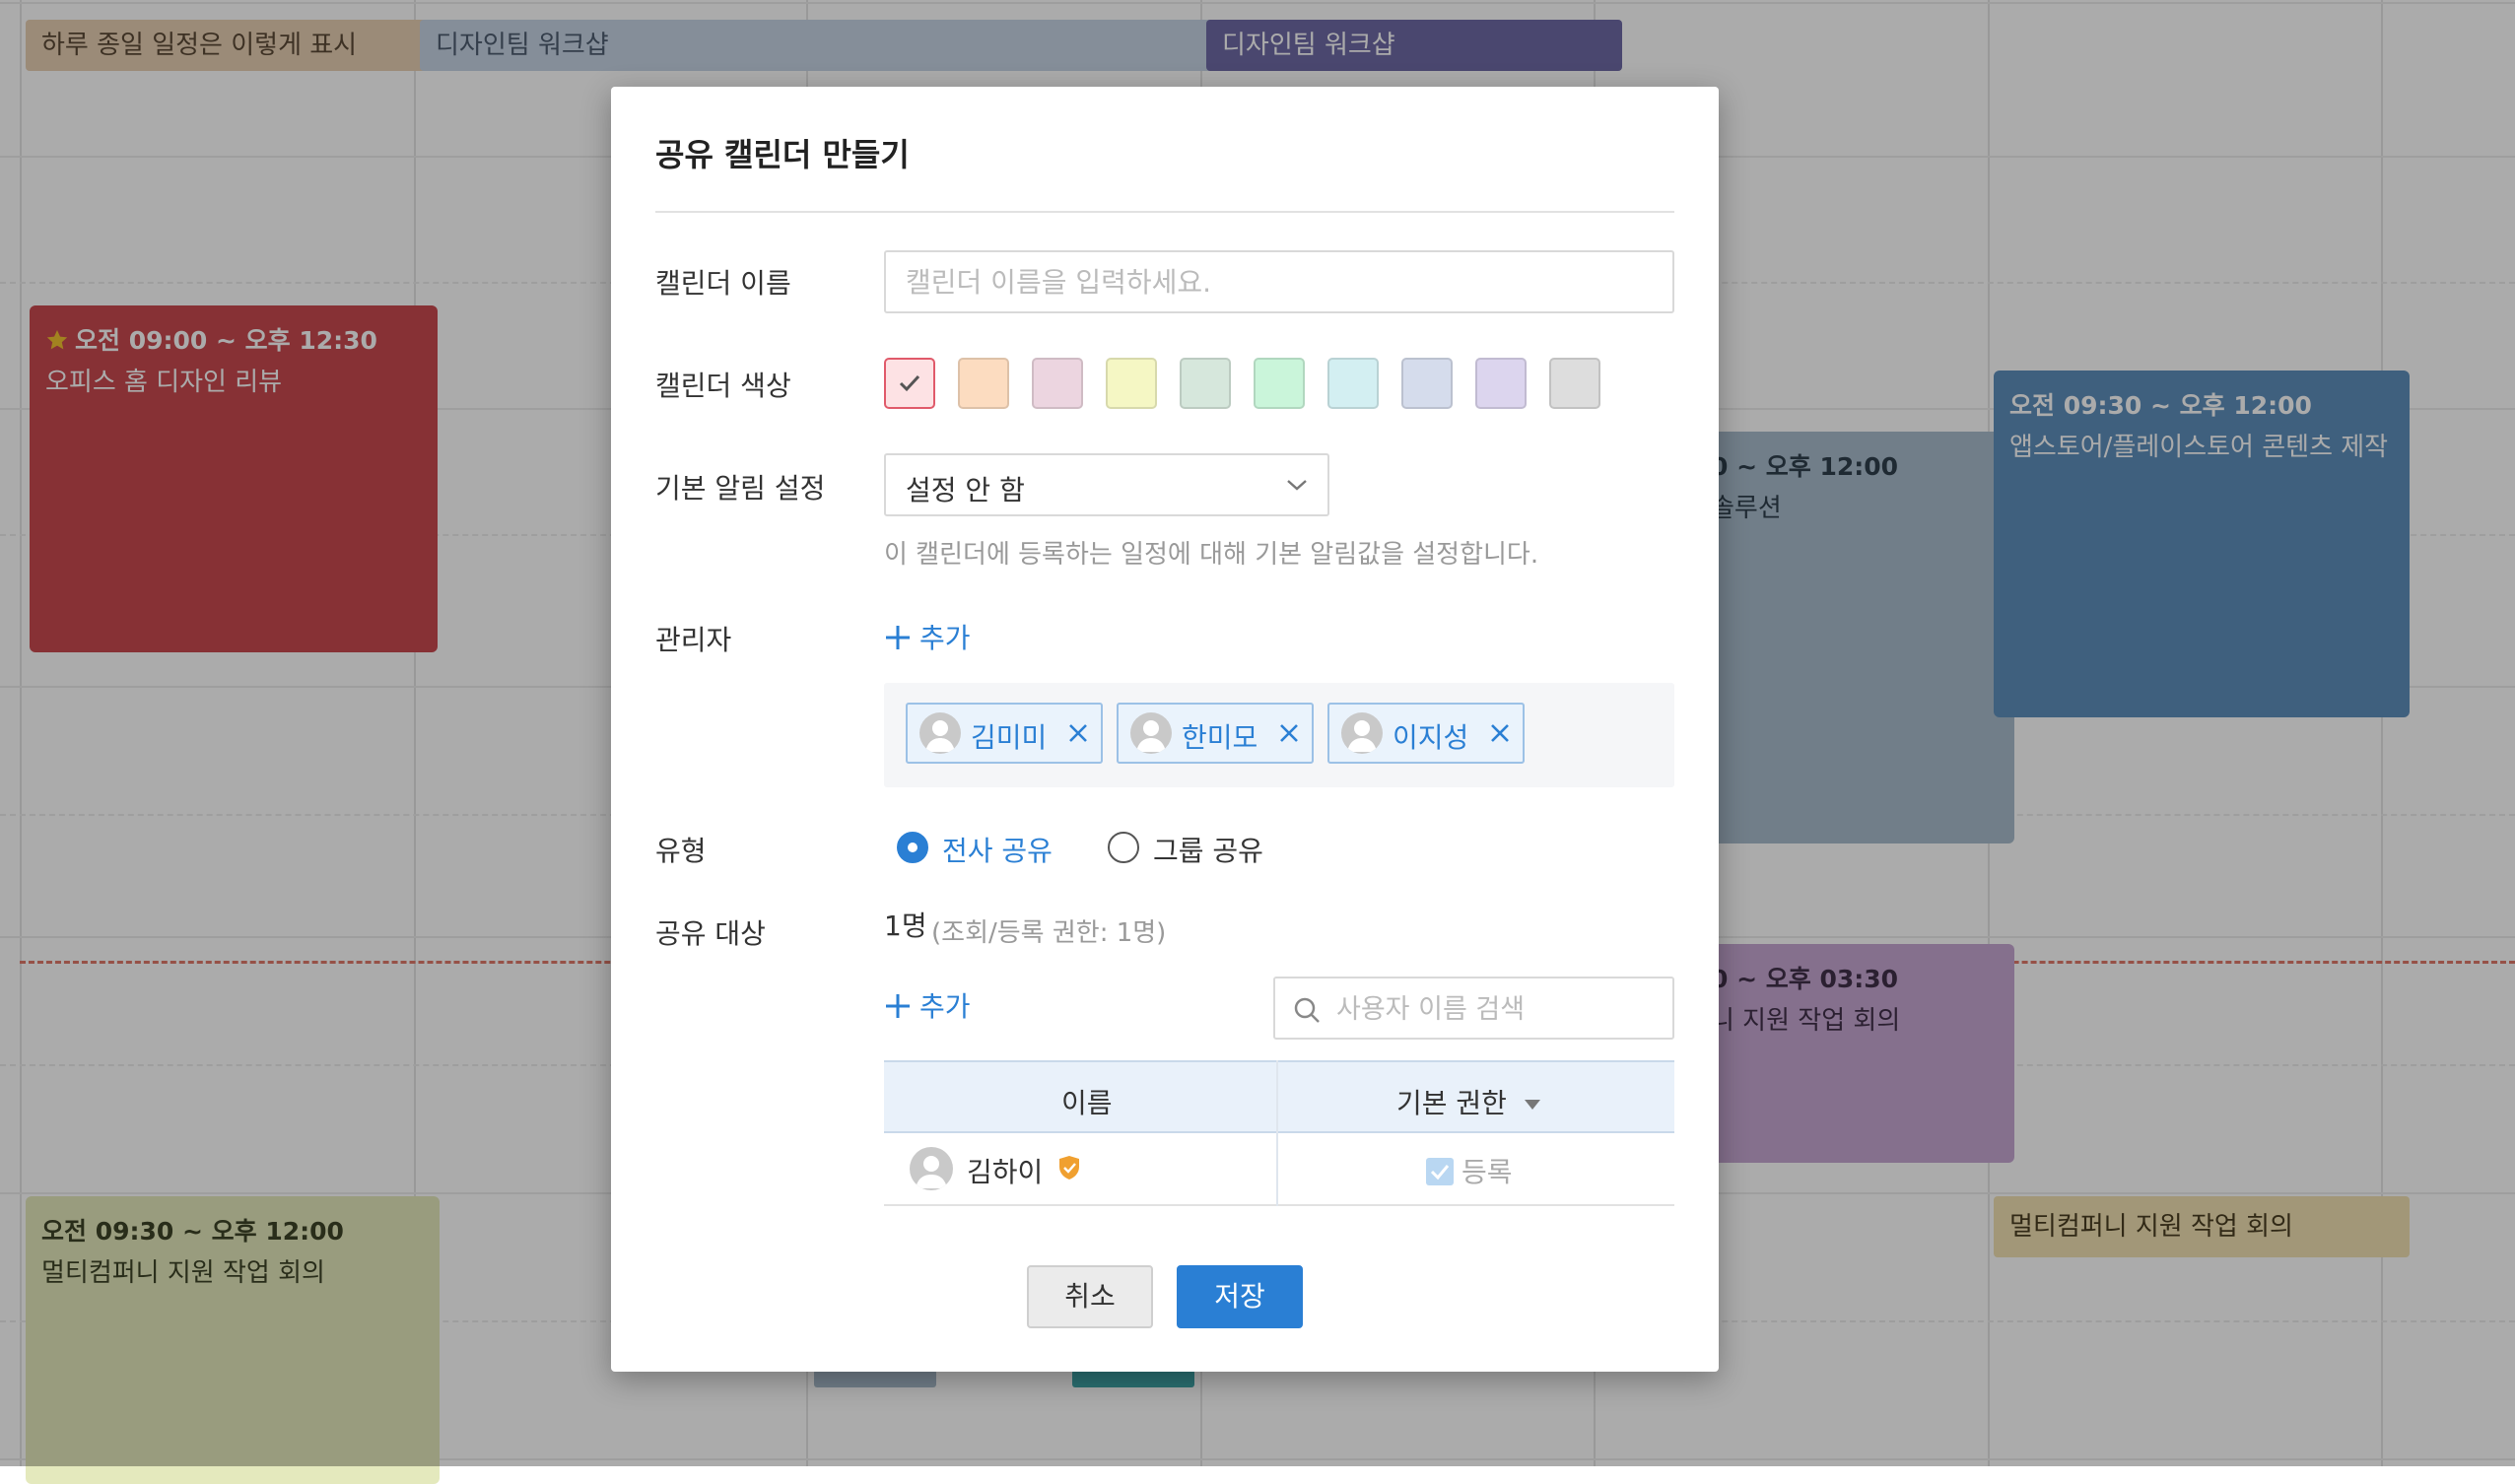  I want to click on search-icon, so click(1307, 1010).